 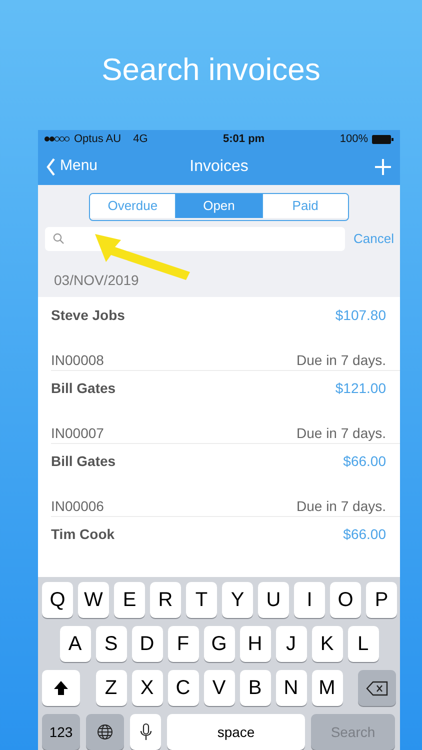 I want to click on shift-arrow-icon, so click(x=61, y=688).